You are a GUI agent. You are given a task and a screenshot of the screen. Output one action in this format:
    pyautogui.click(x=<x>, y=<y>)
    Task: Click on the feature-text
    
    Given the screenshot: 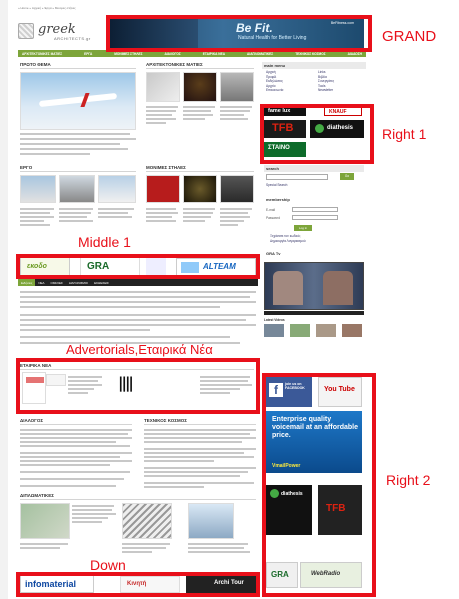 What is the action you would take?
    pyautogui.click(x=78, y=143)
    